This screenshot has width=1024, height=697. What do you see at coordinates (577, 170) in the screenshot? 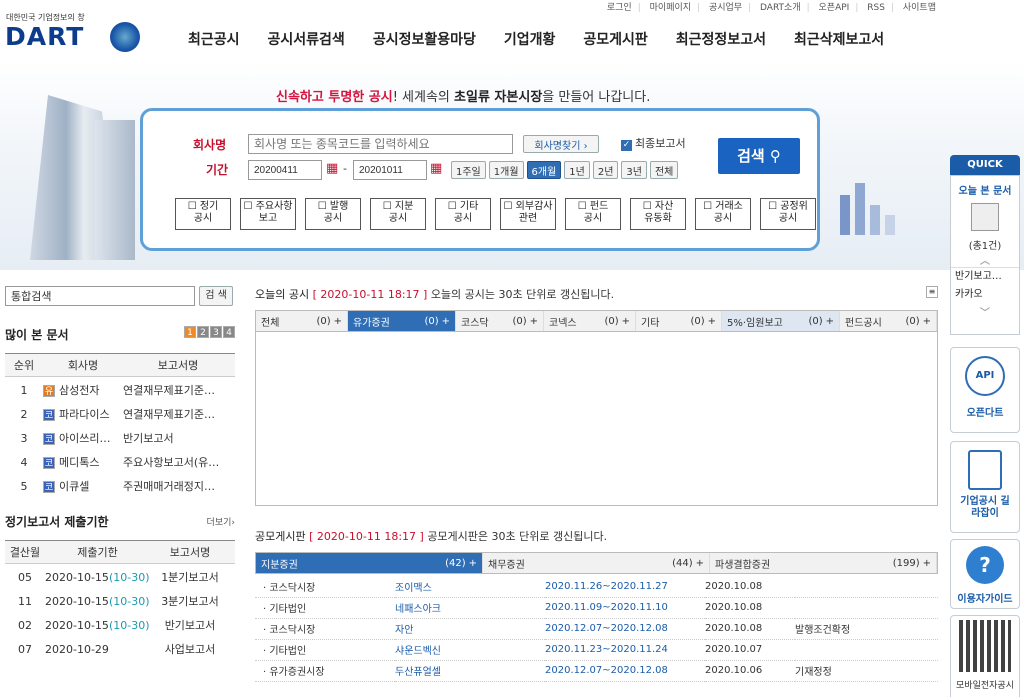
I see `period-1year: 1년` at bounding box center [577, 170].